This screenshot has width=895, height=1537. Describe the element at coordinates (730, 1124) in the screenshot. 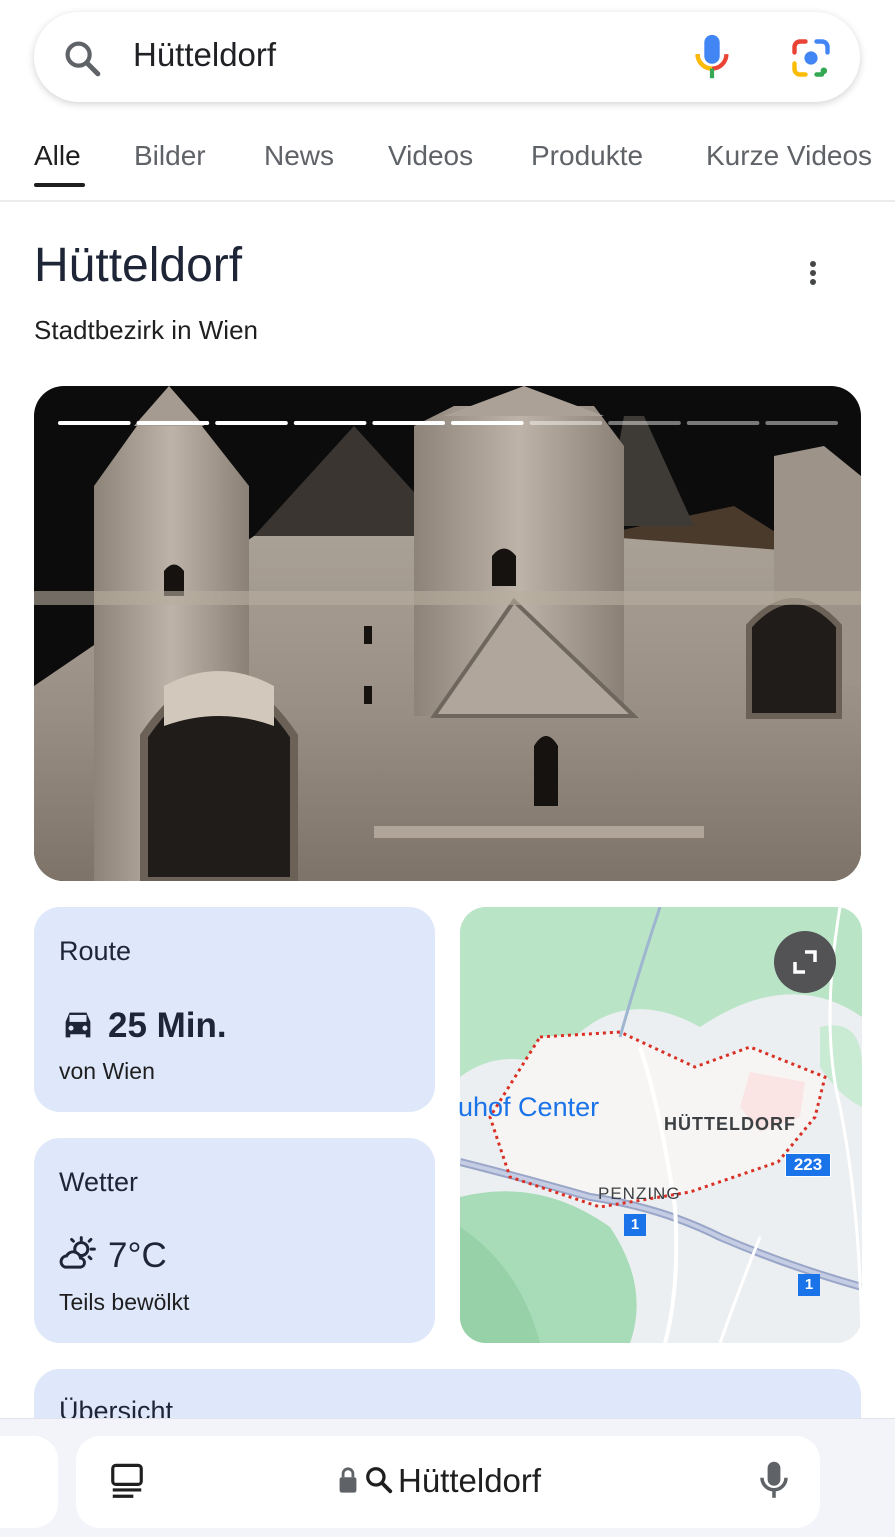

I see `map-label-district: HÜTTELDORF` at that location.